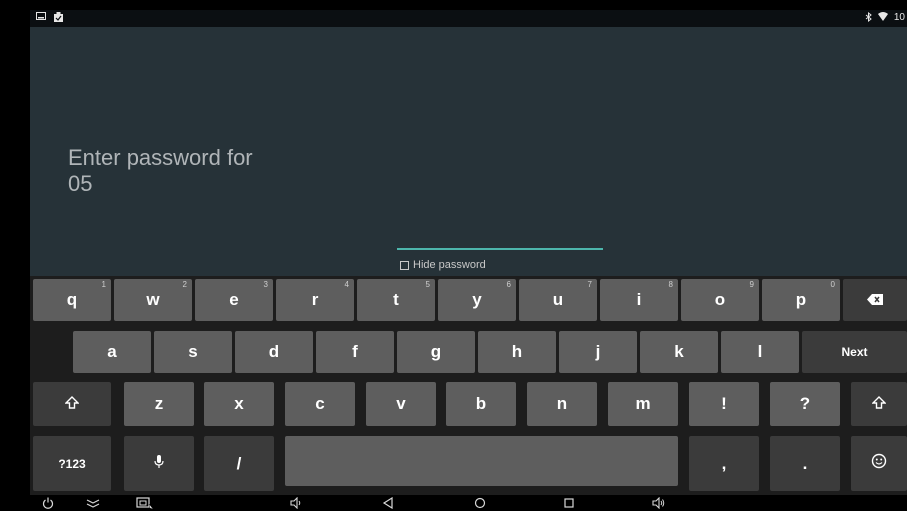 The image size is (907, 511). What do you see at coordinates (48, 503) in the screenshot?
I see `power-icon` at bounding box center [48, 503].